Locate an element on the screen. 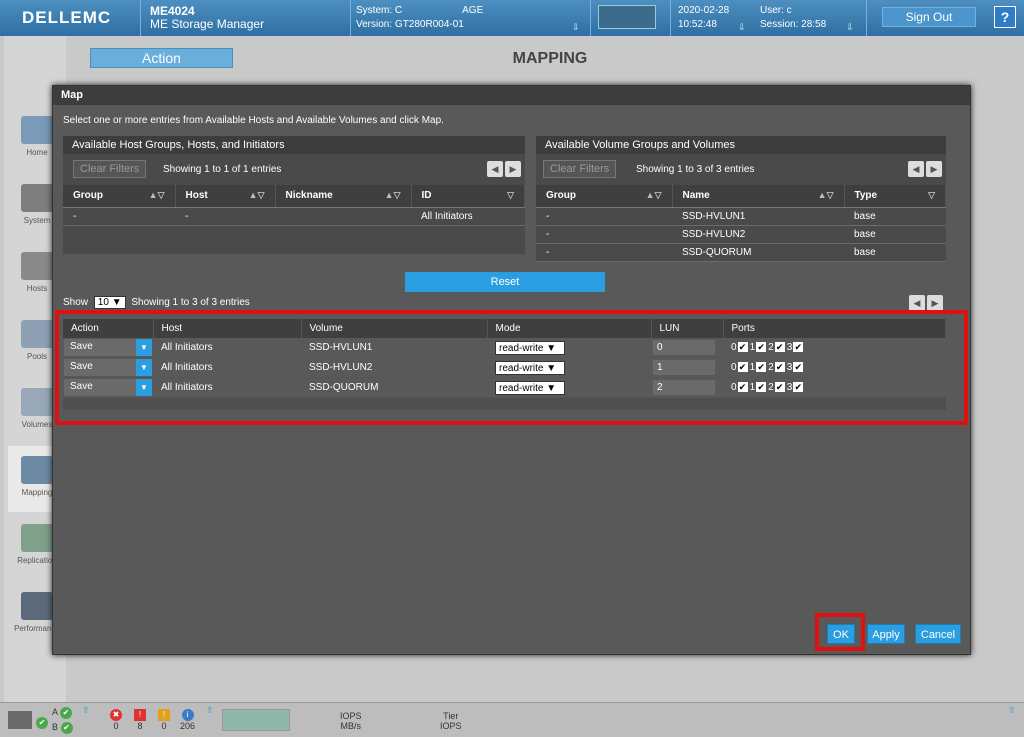  col-header: Host ▲▽ is located at coordinates (225, 196).